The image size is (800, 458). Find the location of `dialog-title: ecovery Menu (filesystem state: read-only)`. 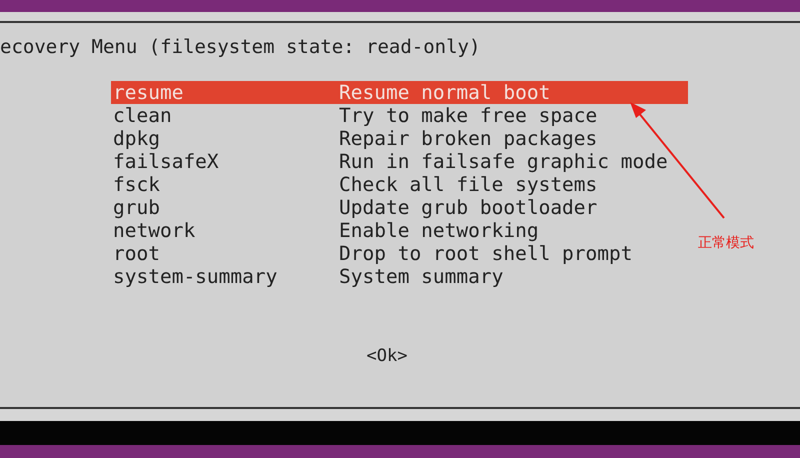

dialog-title: ecovery Menu (filesystem state: read-only) is located at coordinates (241, 47).